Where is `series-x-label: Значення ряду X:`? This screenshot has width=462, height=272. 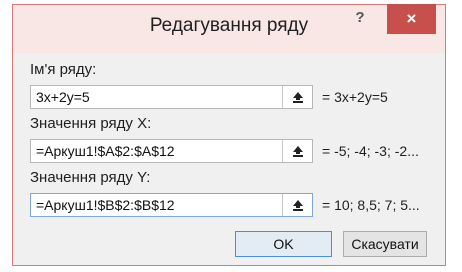
series-x-label: Значення ряду X: is located at coordinates (91, 123).